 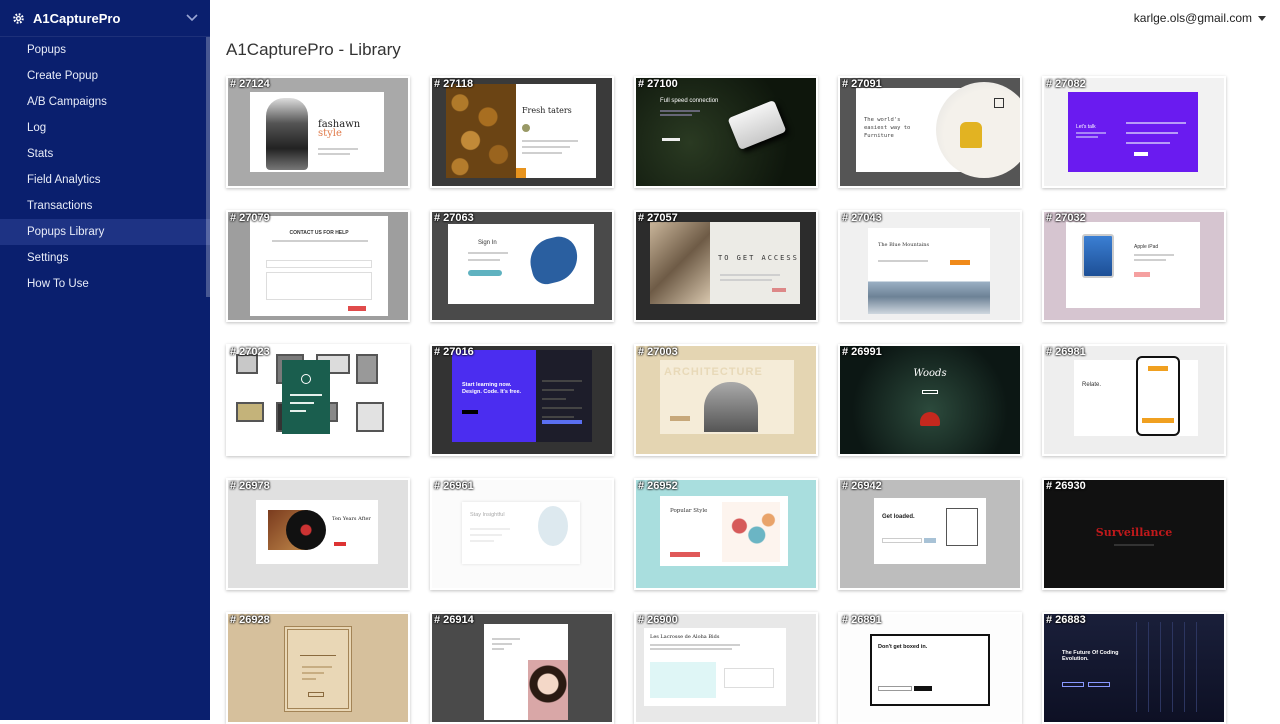 I want to click on template-id-badge: # 26930, so click(x=1066, y=486).